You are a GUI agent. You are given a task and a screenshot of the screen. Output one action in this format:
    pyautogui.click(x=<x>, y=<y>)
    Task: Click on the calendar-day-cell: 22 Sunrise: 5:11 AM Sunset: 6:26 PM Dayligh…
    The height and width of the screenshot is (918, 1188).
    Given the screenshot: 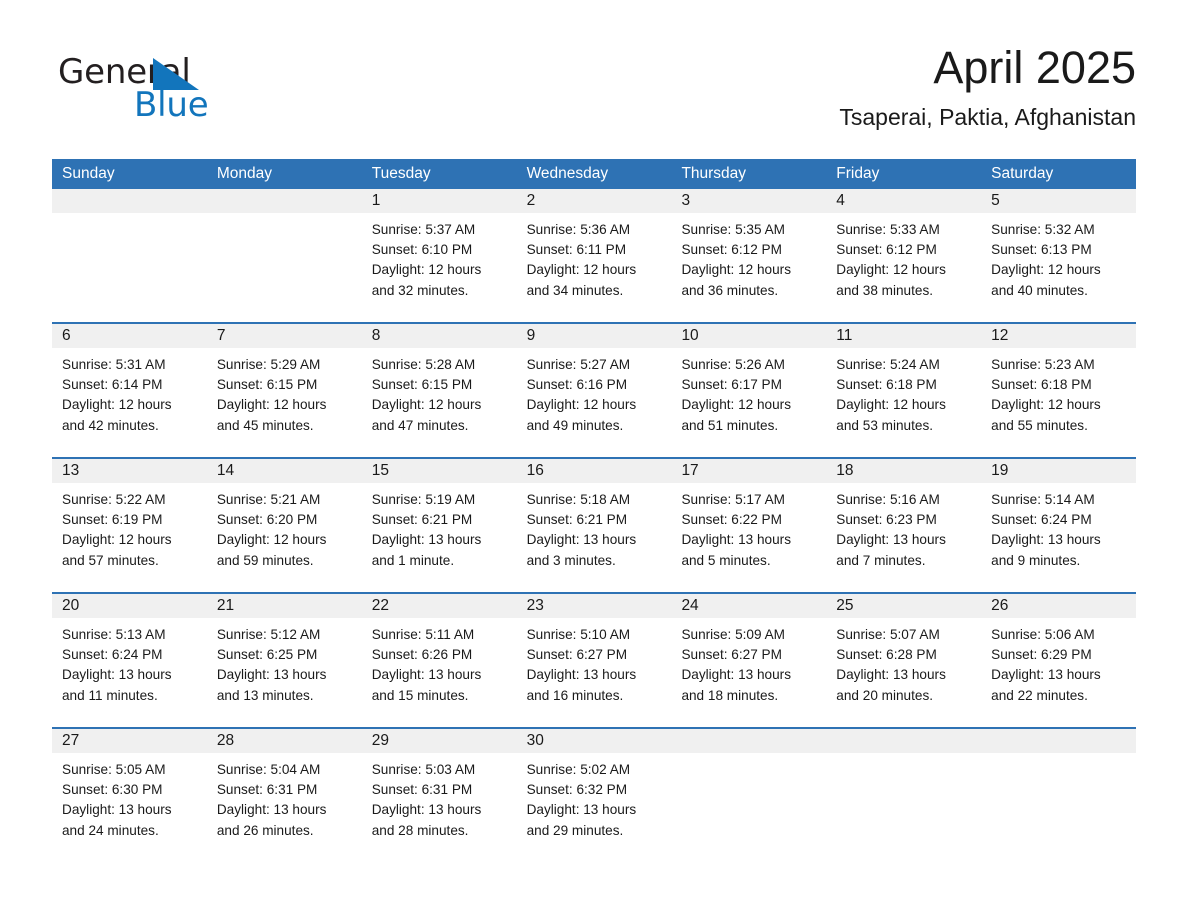 What is the action you would take?
    pyautogui.click(x=439, y=660)
    